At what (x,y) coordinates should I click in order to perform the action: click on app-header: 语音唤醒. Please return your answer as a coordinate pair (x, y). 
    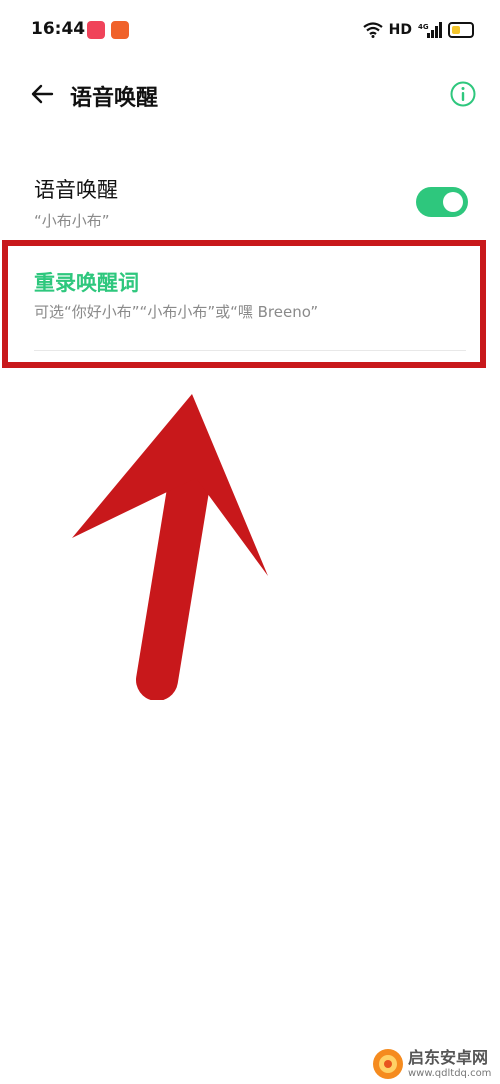
    Looking at the image, I should click on (250, 95).